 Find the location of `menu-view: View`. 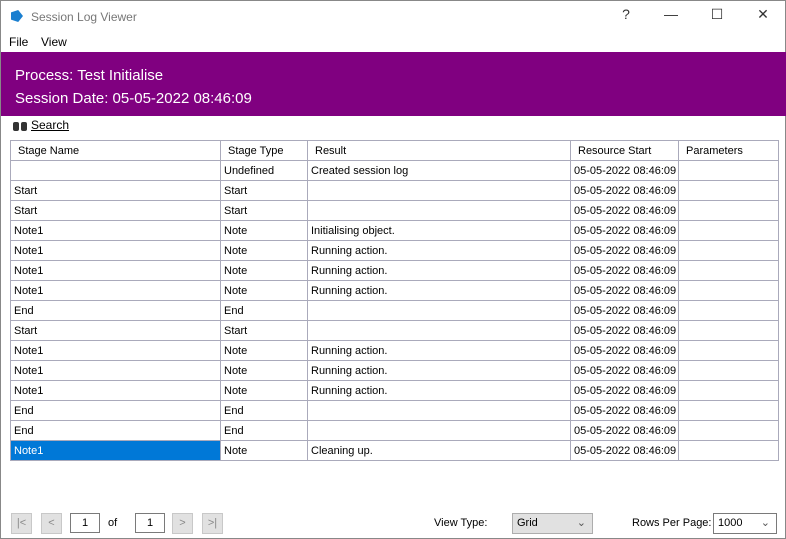

menu-view: View is located at coordinates (54, 42).